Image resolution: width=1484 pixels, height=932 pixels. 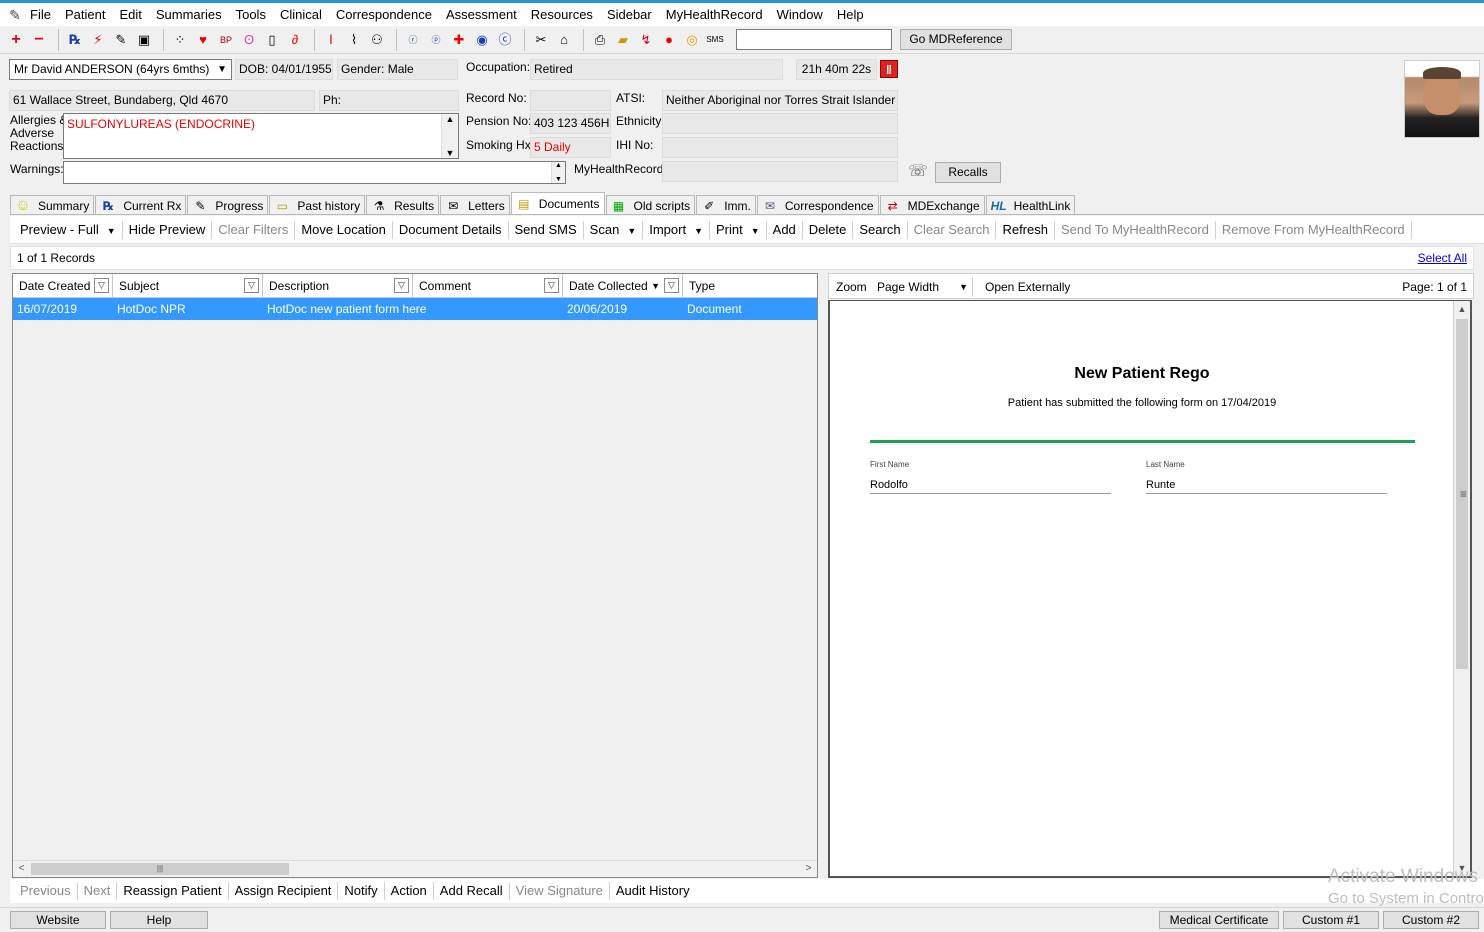 What do you see at coordinates (828, 229) in the screenshot?
I see `delete-button: Delete` at bounding box center [828, 229].